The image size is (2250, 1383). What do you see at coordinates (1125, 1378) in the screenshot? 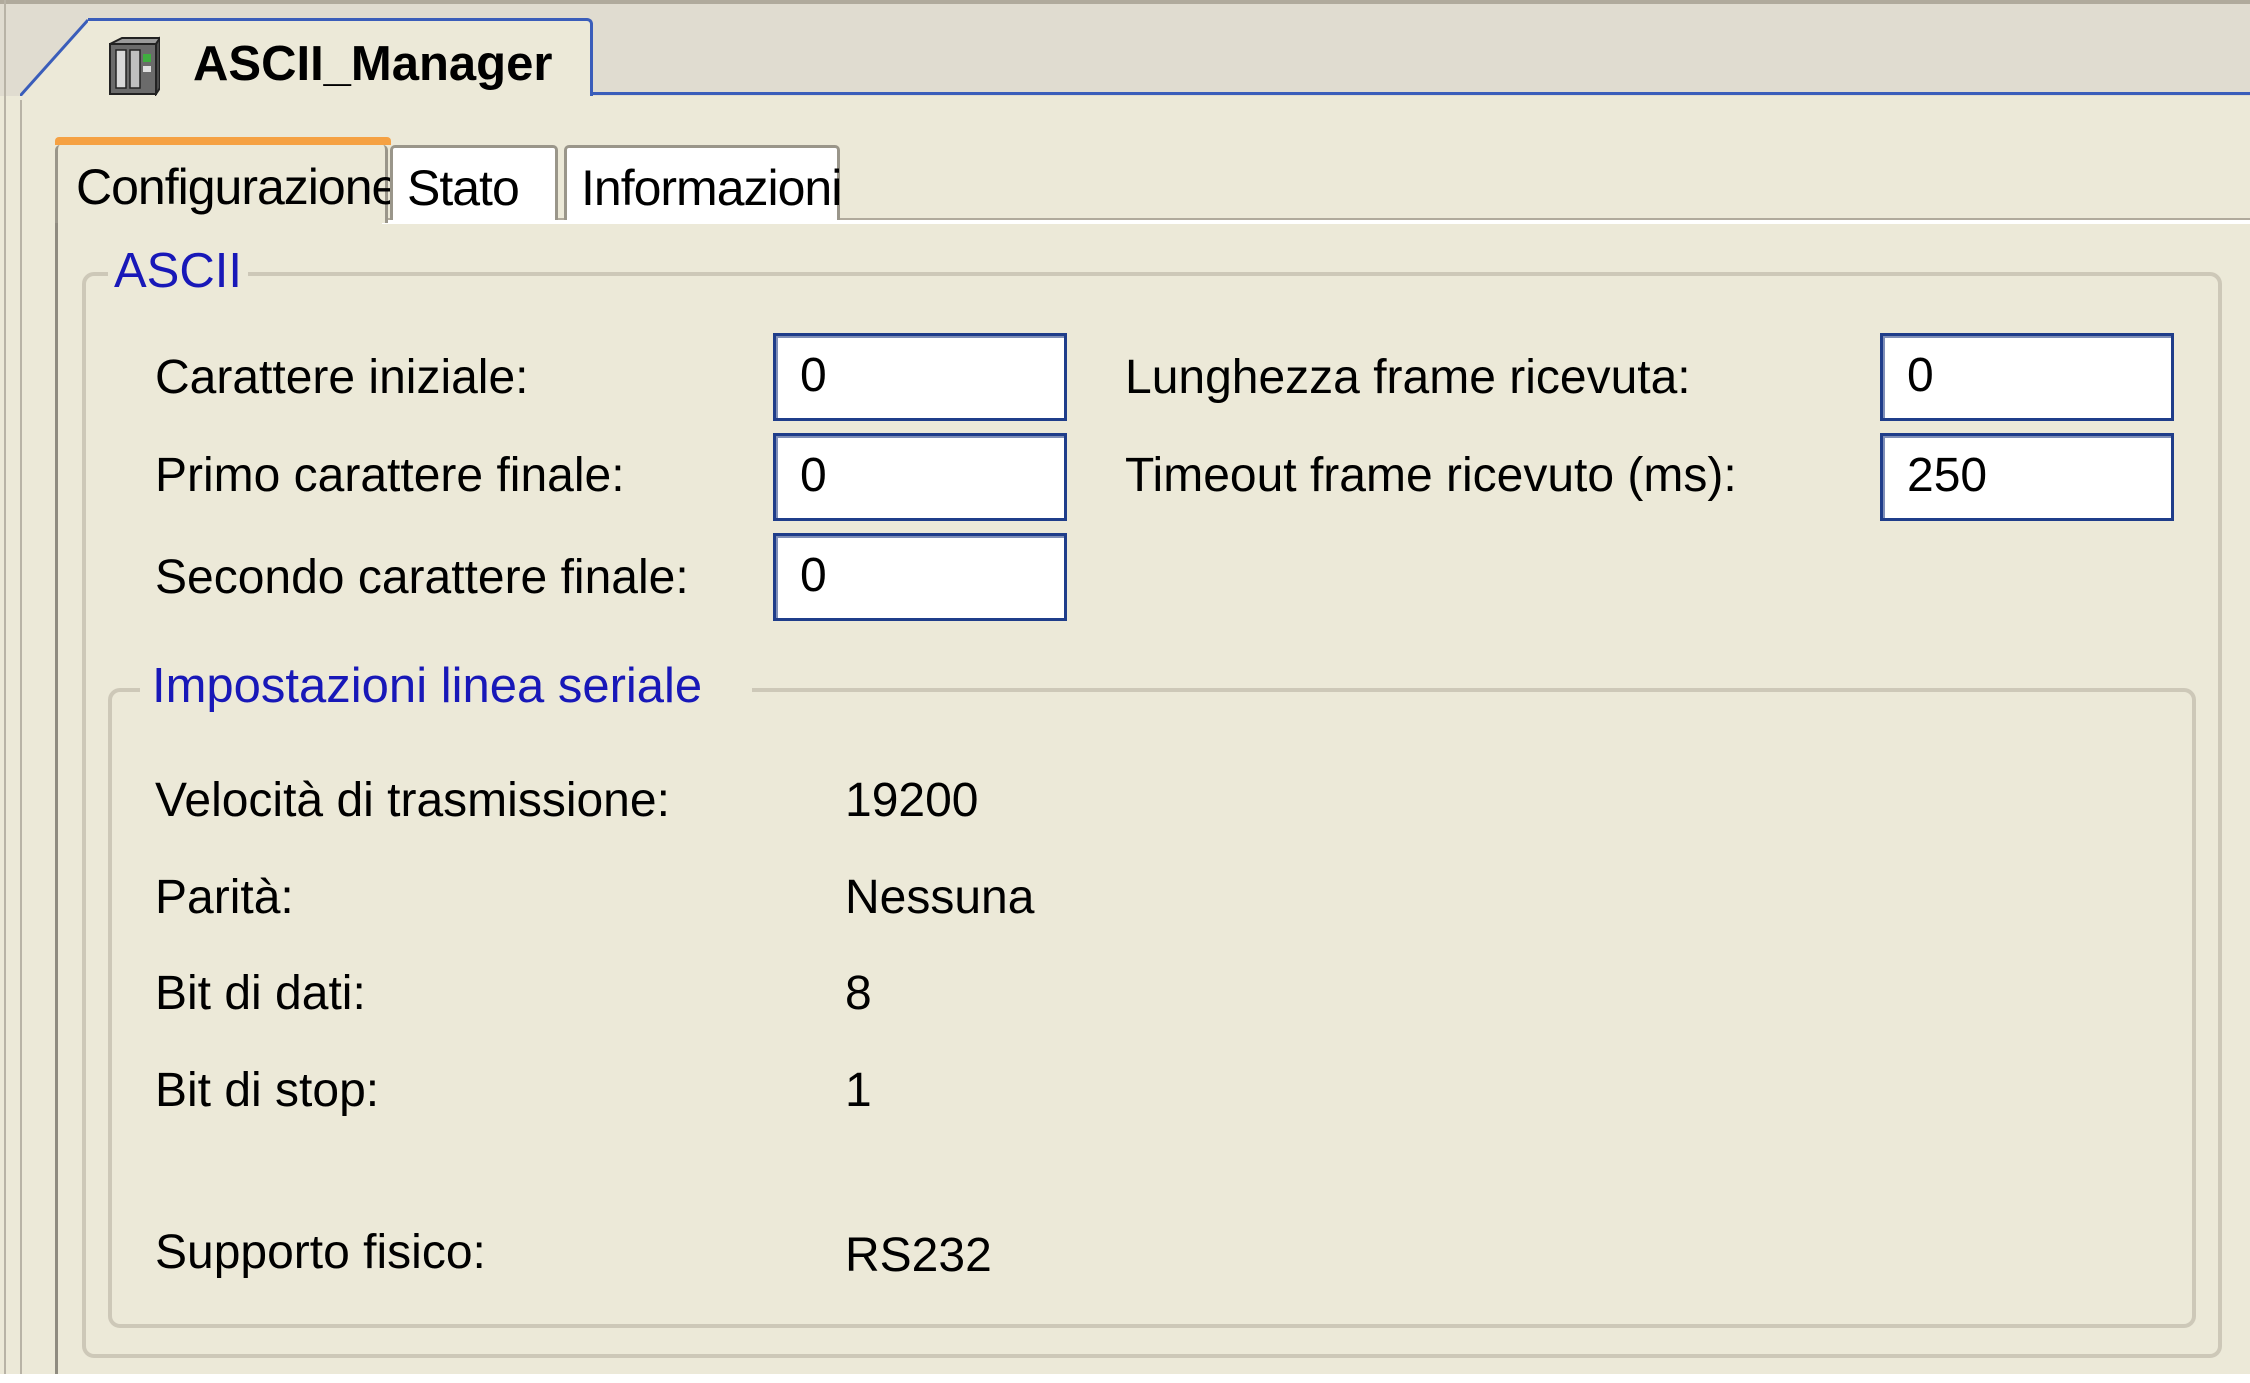
I see `window-bottom-edge` at bounding box center [1125, 1378].